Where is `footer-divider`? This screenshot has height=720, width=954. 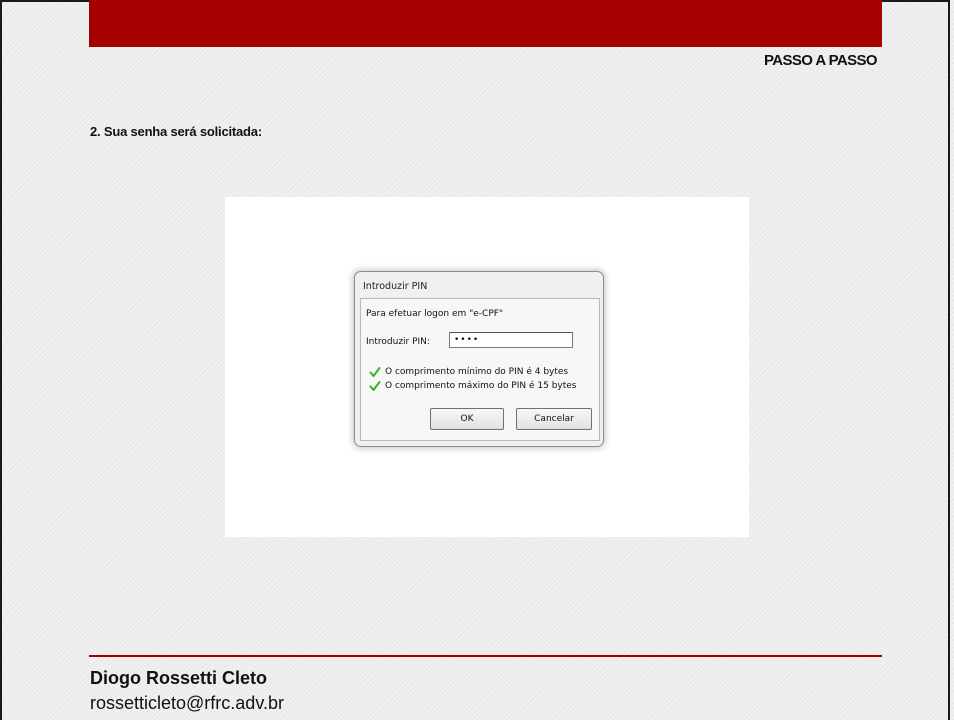
footer-divider is located at coordinates (485, 656).